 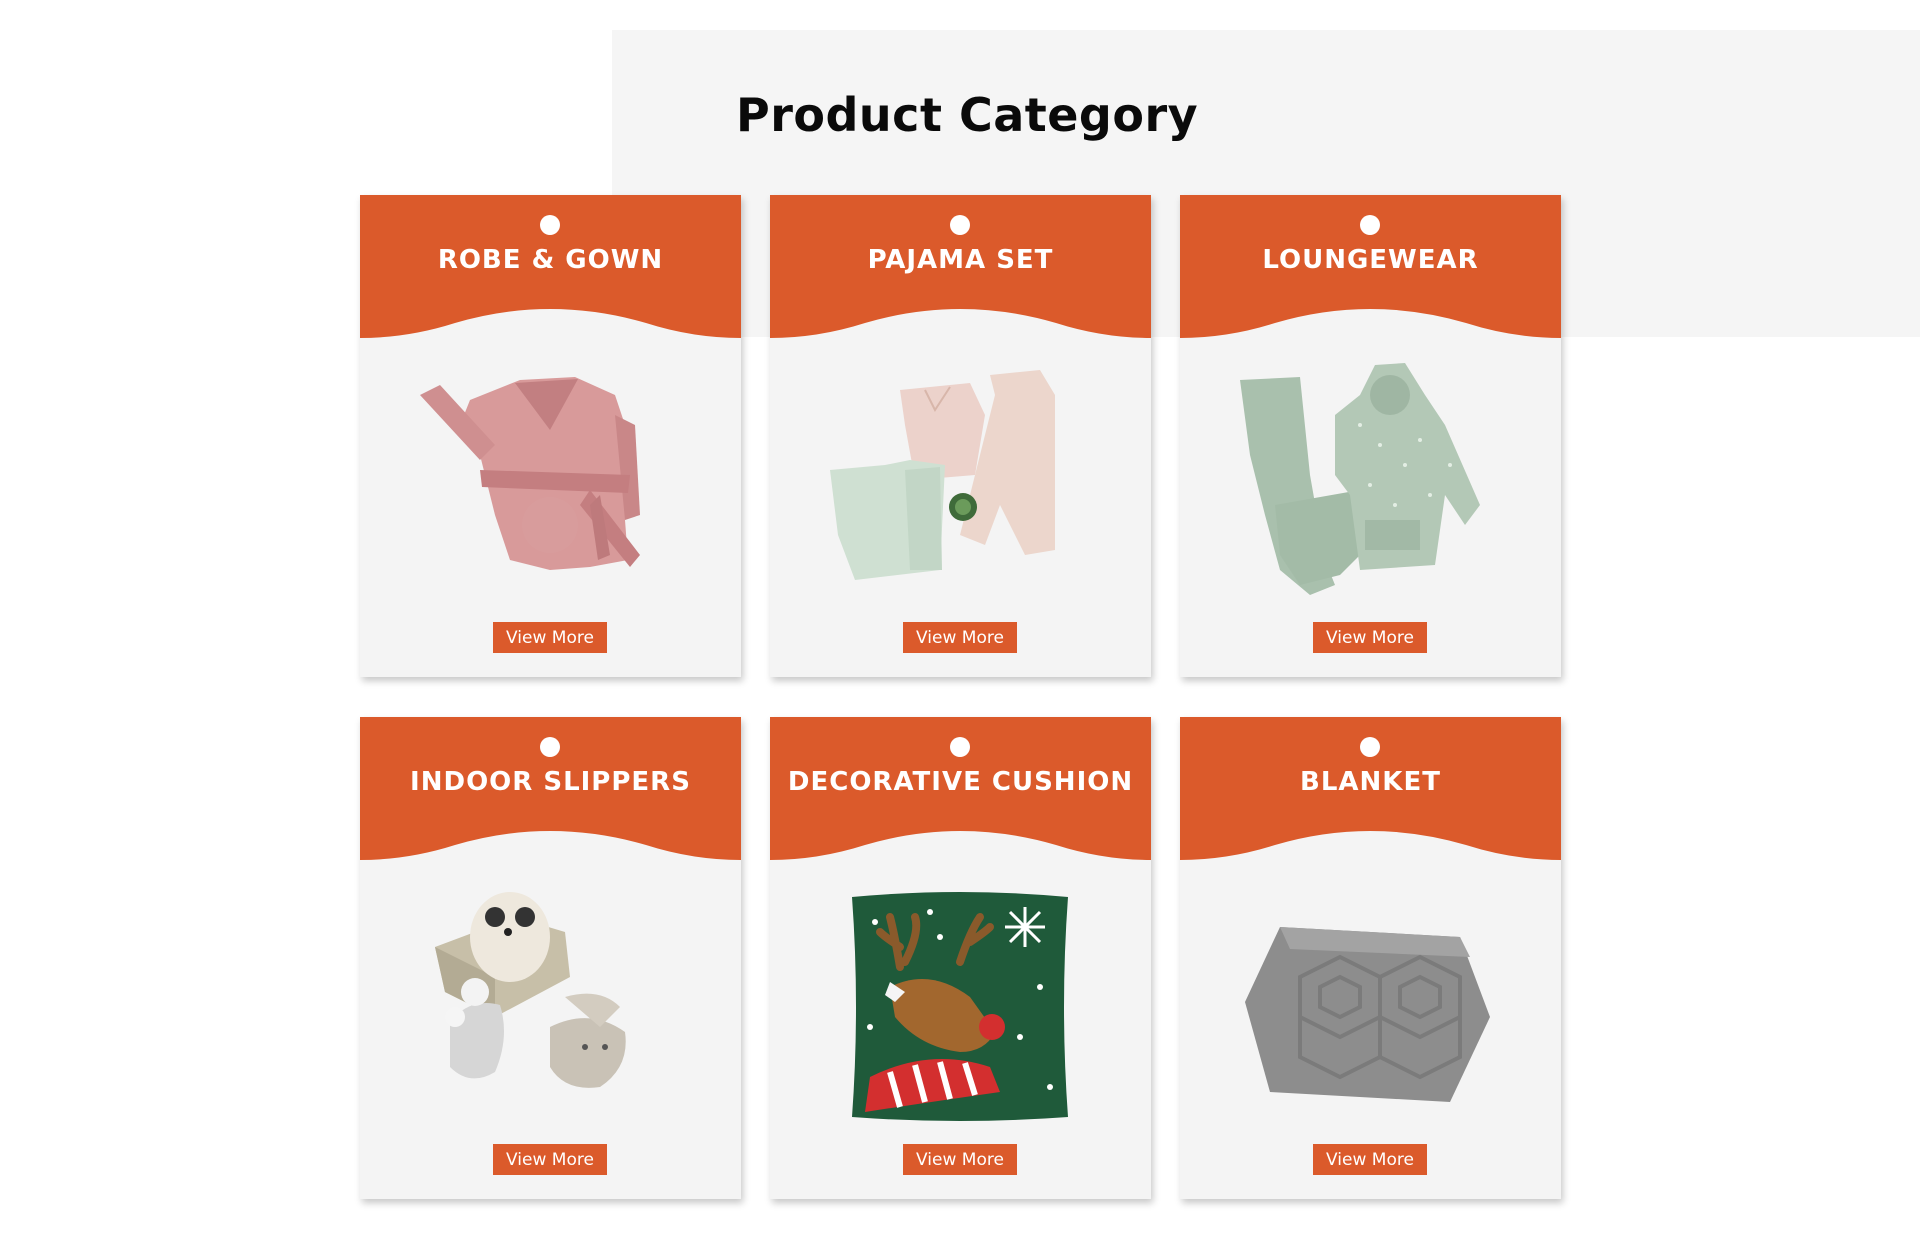 I want to click on category-card-robe-gown: ROBE & GOWN View More, so click(x=550, y=436).